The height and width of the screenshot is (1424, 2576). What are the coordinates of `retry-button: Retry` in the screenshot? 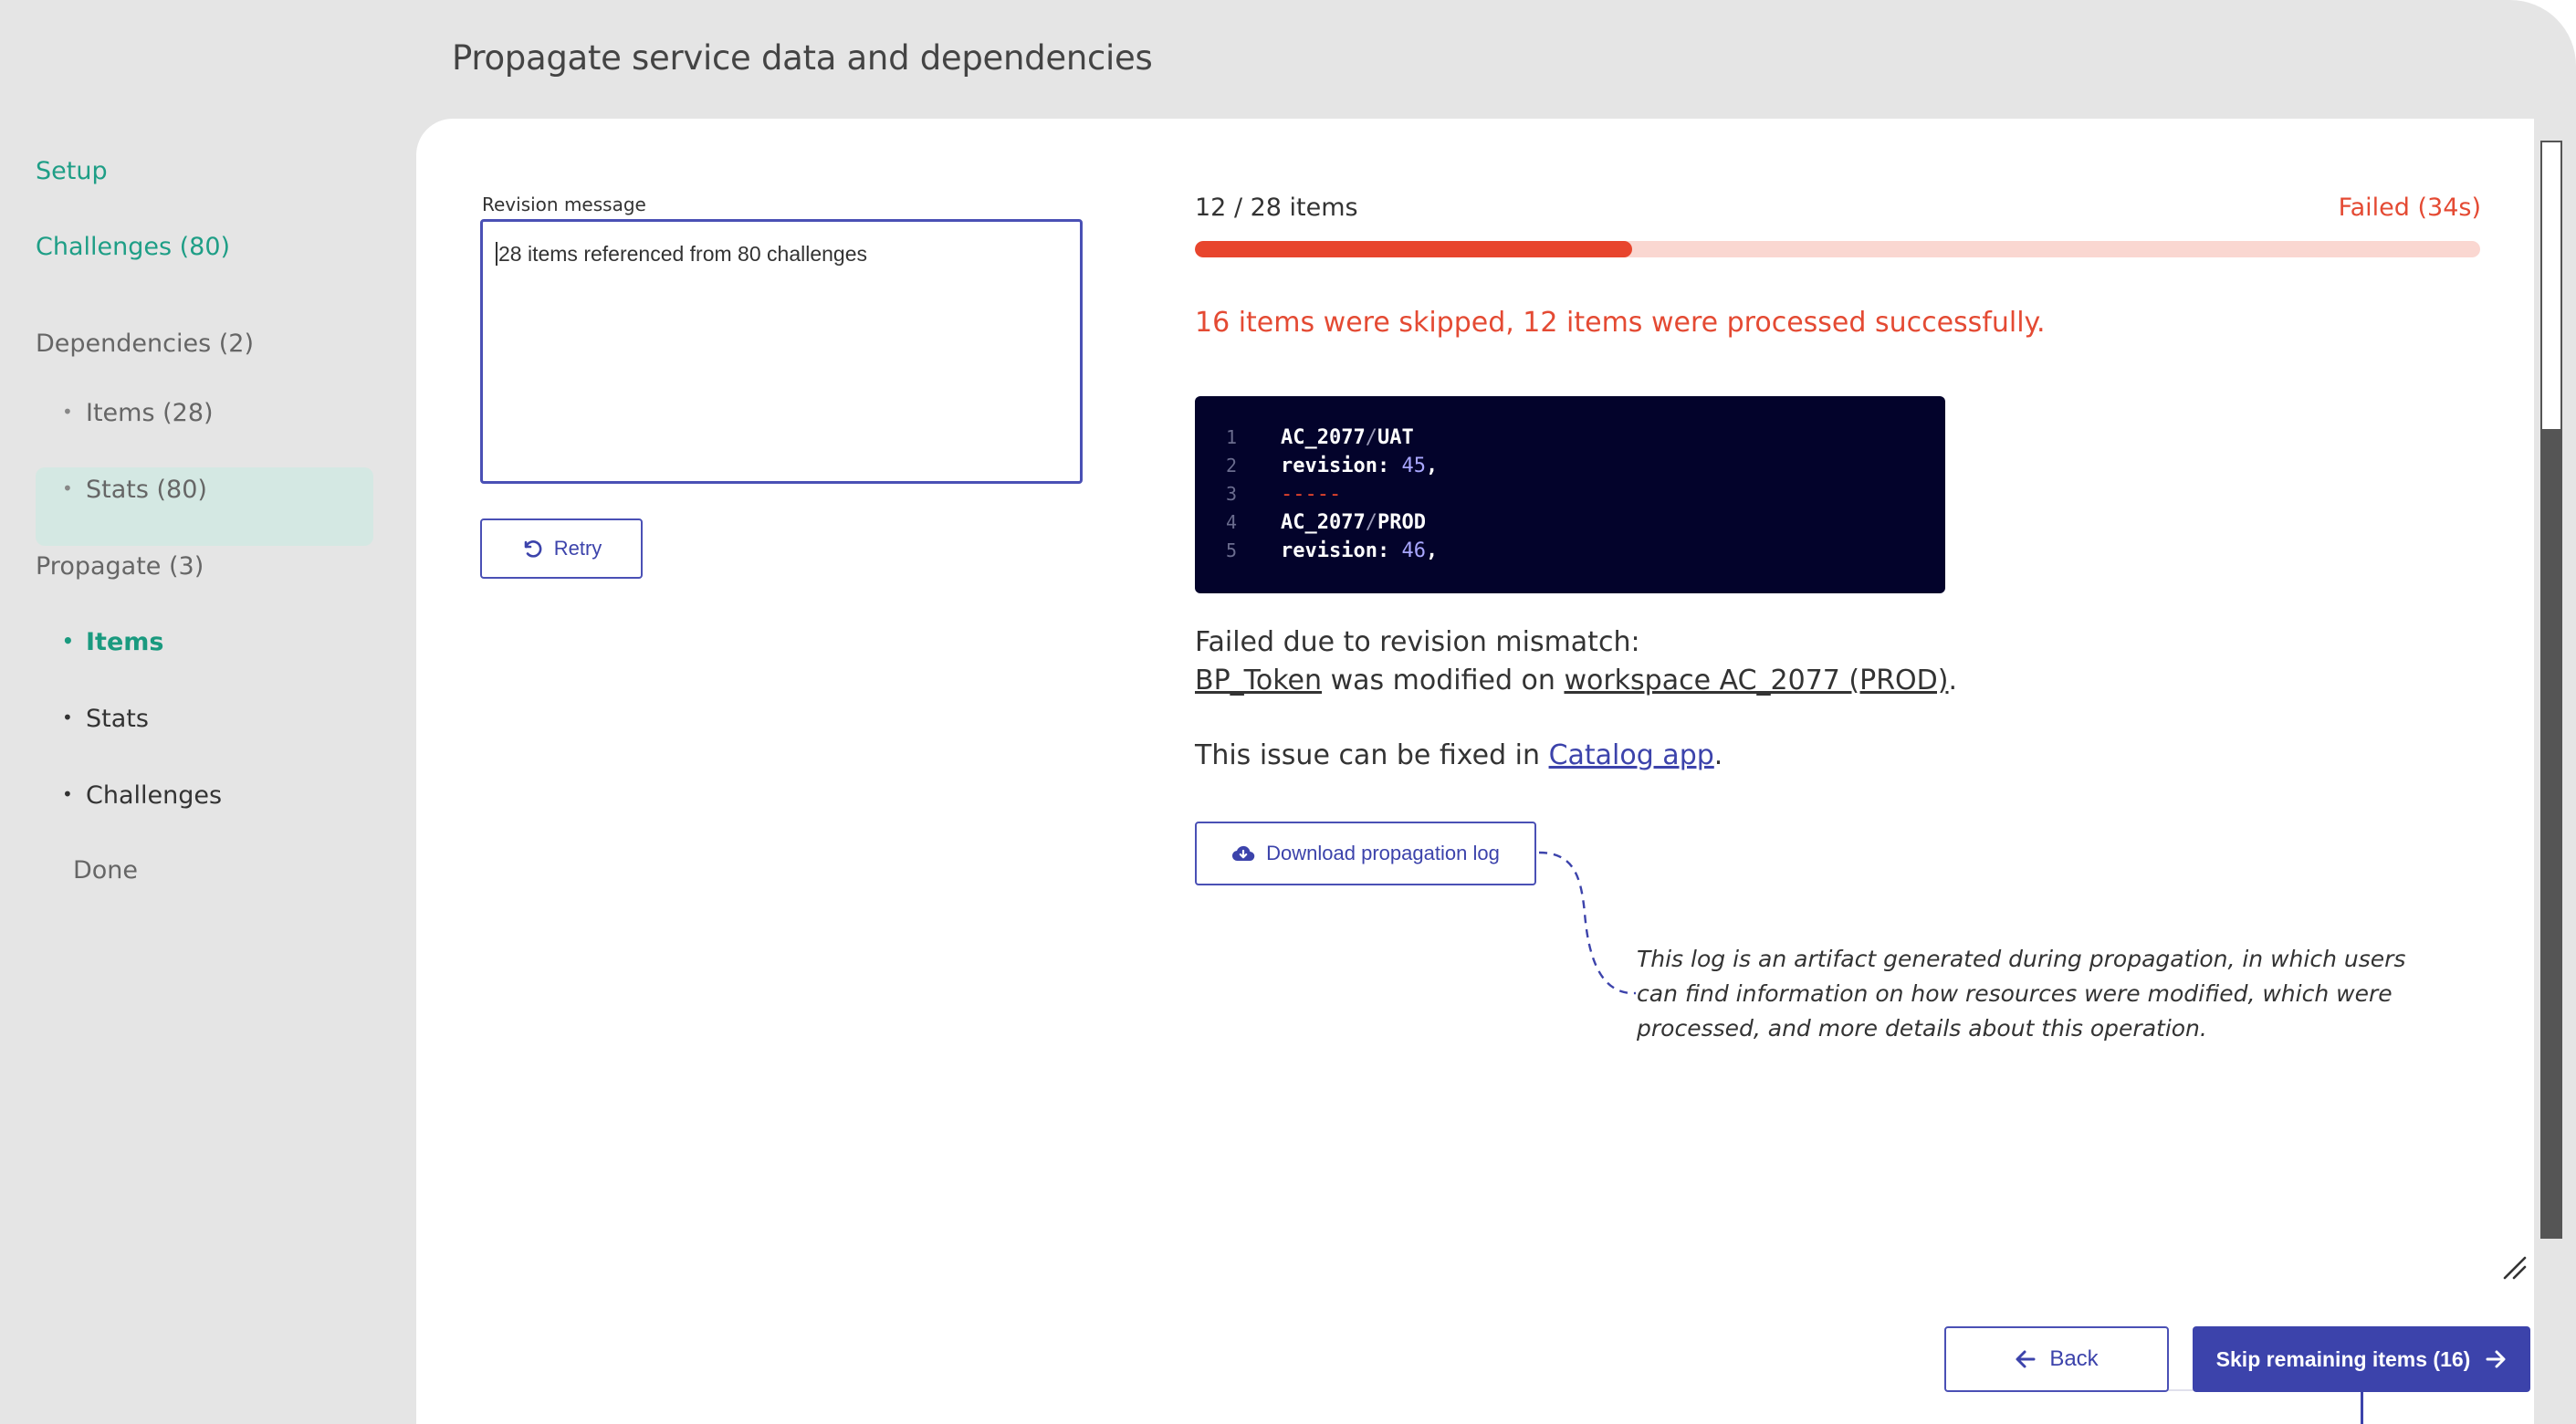 It's located at (562, 548).